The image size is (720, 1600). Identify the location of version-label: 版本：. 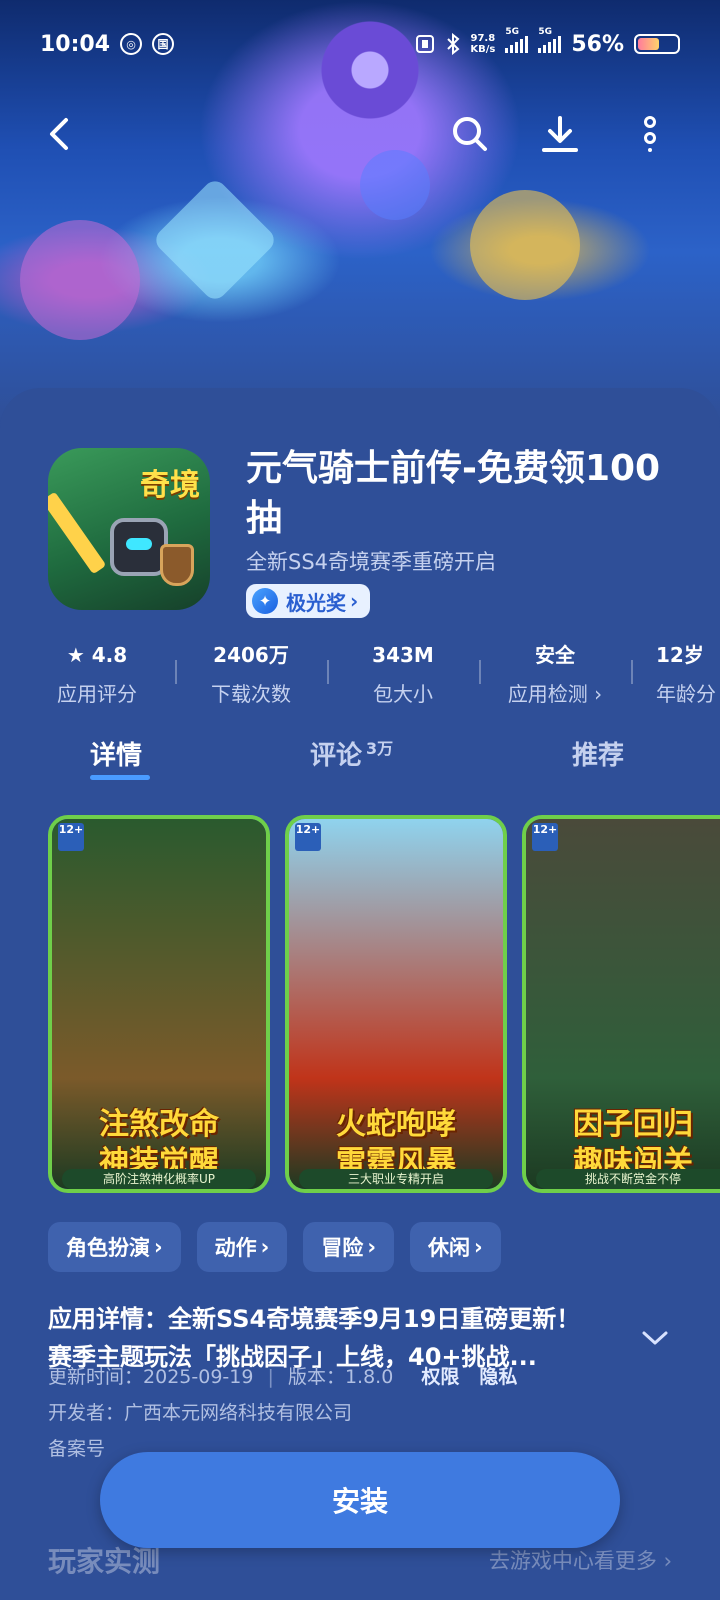
(316, 1377).